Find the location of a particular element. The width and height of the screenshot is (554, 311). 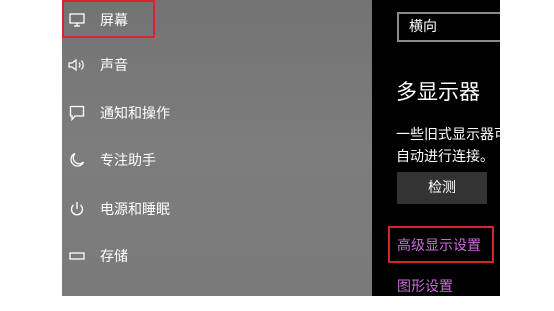

graphics-settings-link: 图形设置 is located at coordinates (425, 286).